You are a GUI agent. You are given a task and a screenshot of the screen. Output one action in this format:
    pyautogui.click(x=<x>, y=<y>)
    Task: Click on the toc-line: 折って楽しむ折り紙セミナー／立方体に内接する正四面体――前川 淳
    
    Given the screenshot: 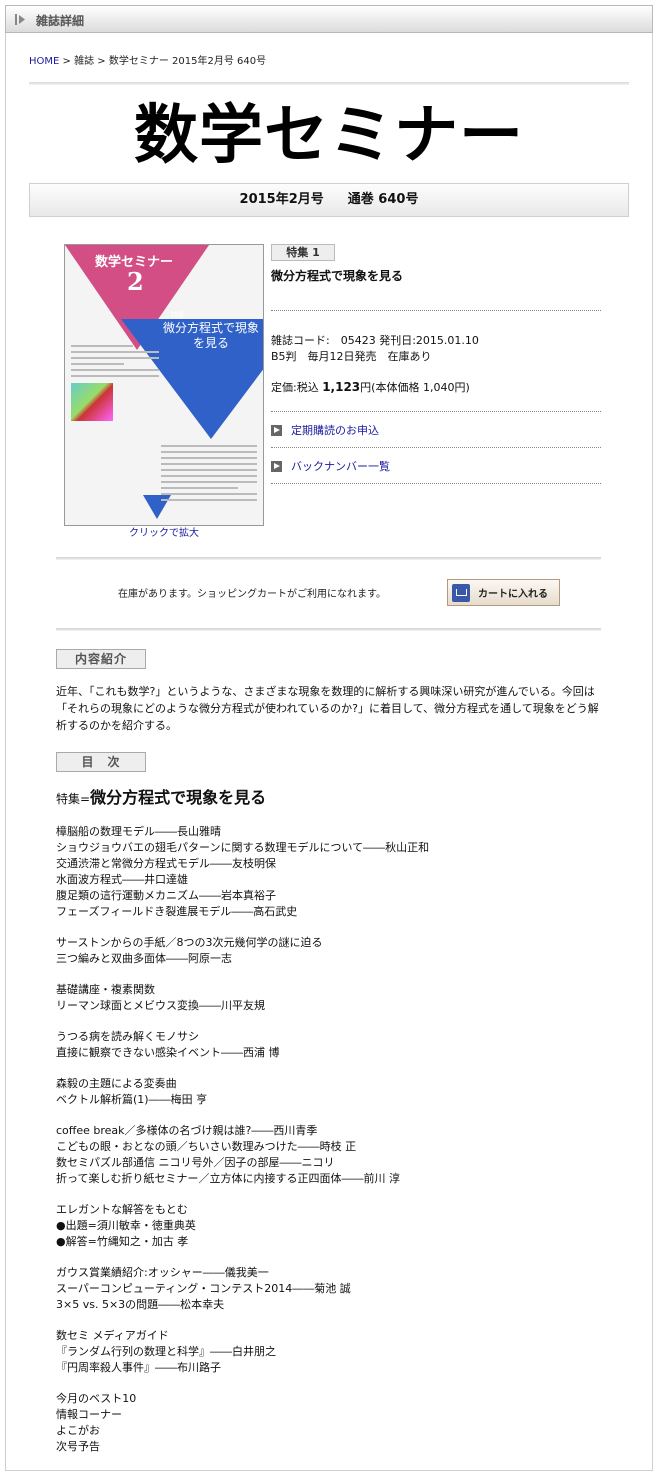 What is the action you would take?
    pyautogui.click(x=228, y=1178)
    